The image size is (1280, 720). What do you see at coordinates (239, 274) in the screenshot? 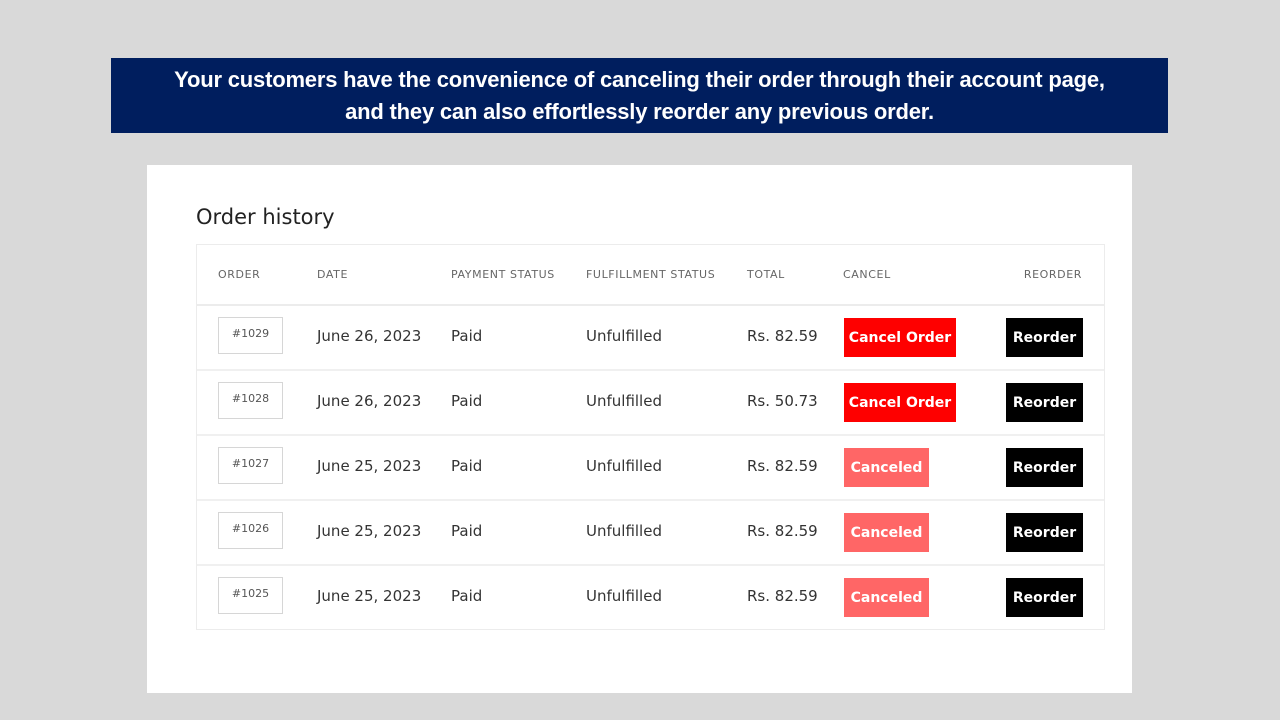
I see `header-order: ORDER` at bounding box center [239, 274].